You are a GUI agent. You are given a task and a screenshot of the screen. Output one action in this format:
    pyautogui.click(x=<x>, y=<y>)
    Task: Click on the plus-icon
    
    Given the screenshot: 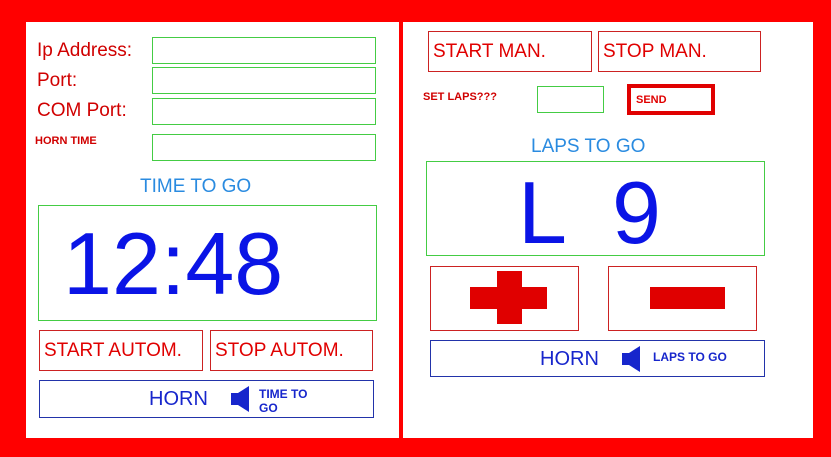 What is the action you would take?
    pyautogui.click(x=508, y=297)
    